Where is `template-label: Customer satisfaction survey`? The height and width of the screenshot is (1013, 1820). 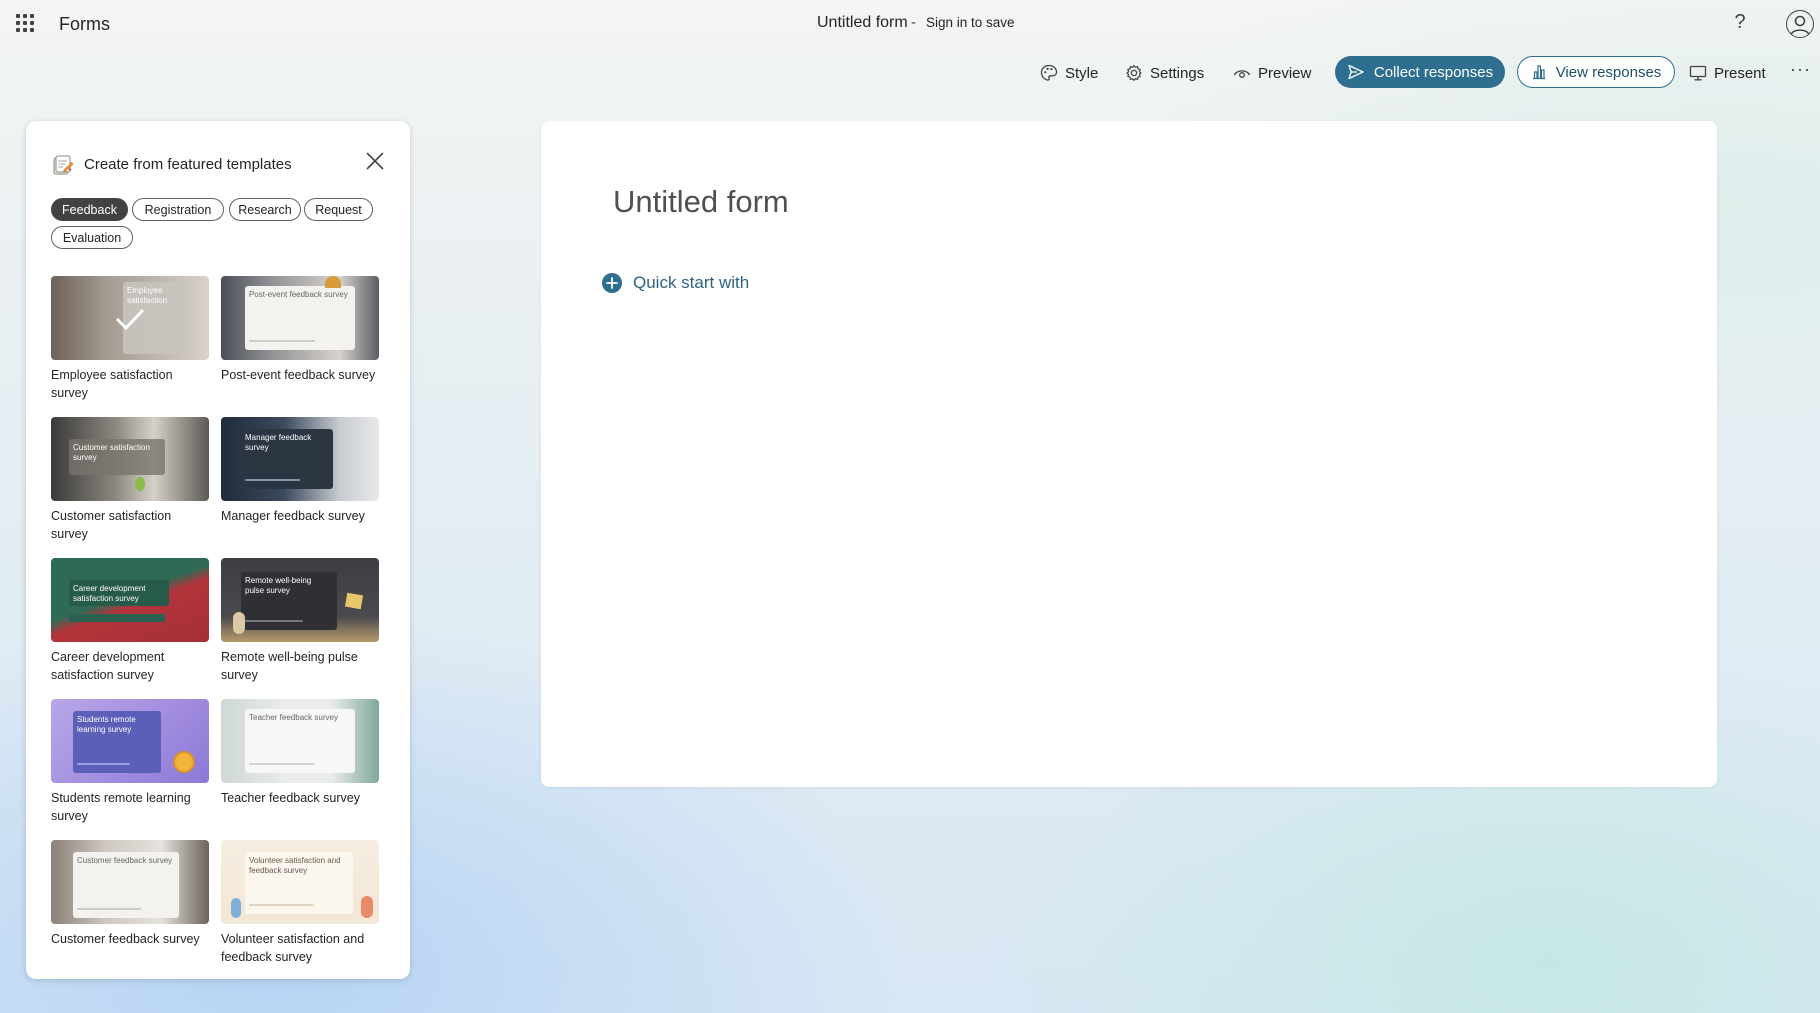
template-label: Customer satisfaction survey is located at coordinates (111, 525).